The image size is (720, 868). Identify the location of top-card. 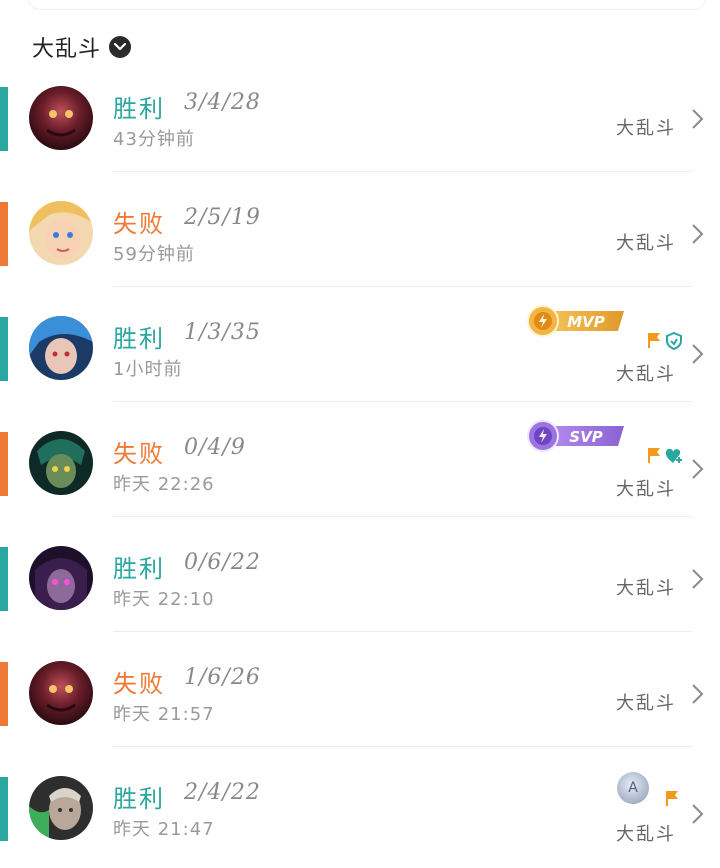
(367, 5).